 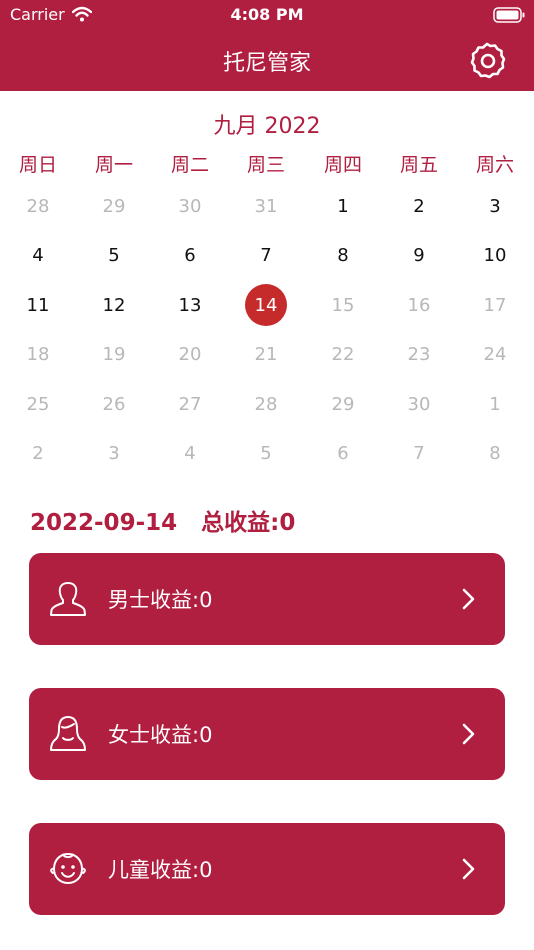 I want to click on calendar-day: 25, so click(x=38, y=404).